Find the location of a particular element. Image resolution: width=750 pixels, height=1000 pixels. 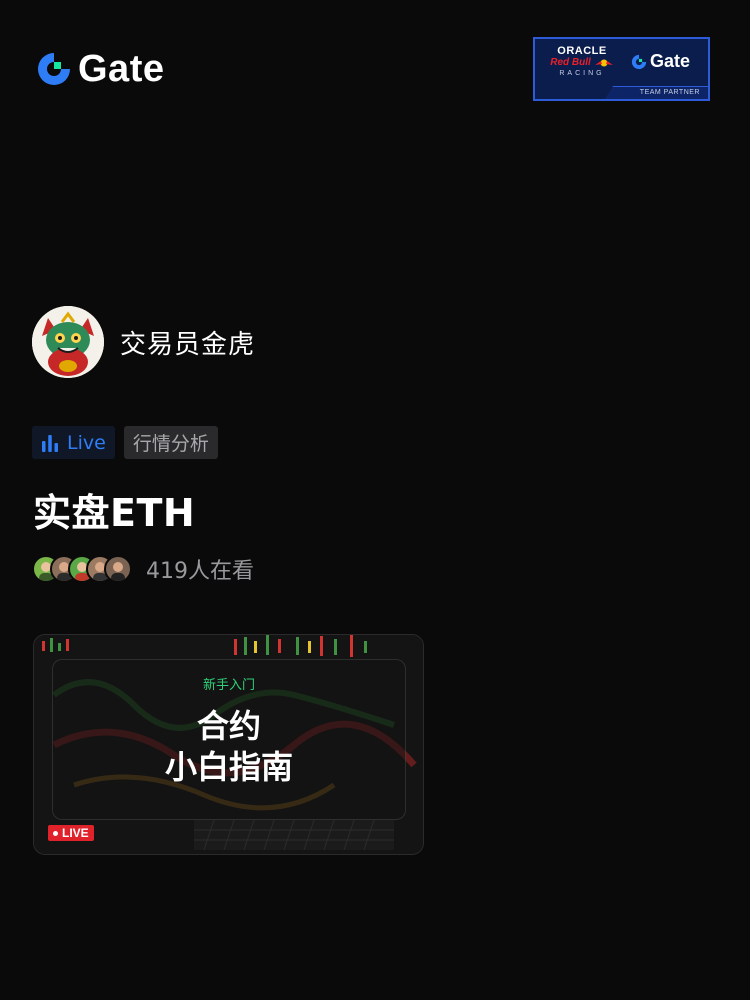

partner-redbull-row: Red Bull is located at coordinates (582, 63).